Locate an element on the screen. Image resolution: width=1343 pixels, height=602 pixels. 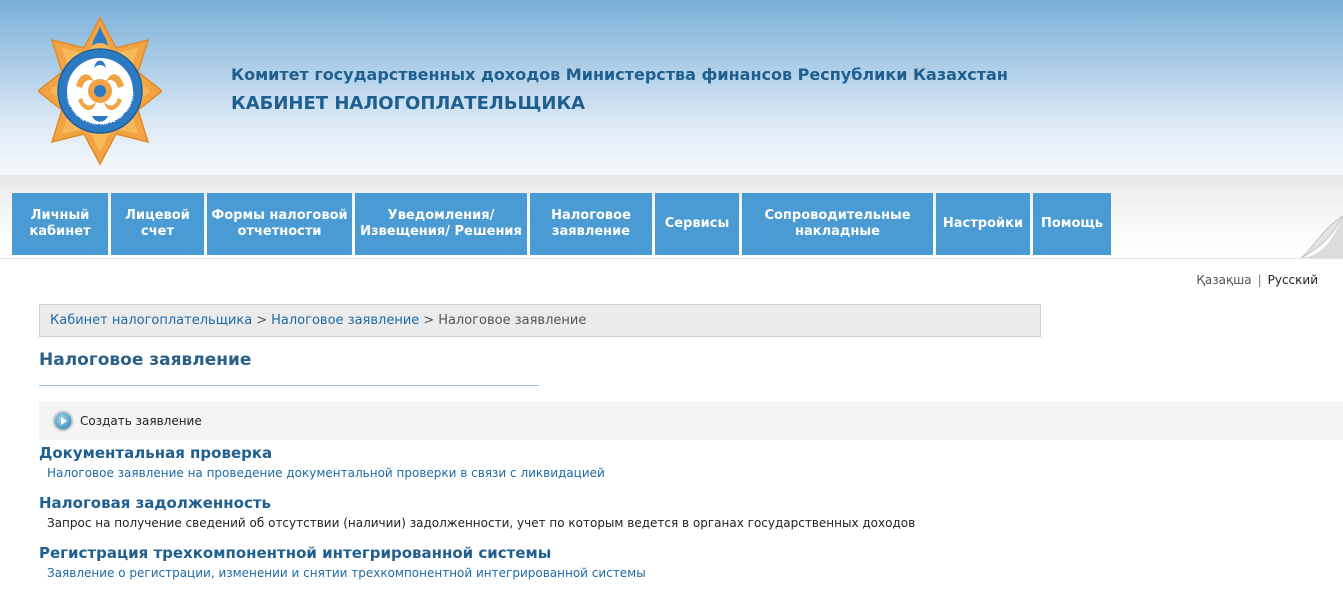
nav-item-tax-reporting-forms: Формы налоговой отчетности is located at coordinates (279, 224).